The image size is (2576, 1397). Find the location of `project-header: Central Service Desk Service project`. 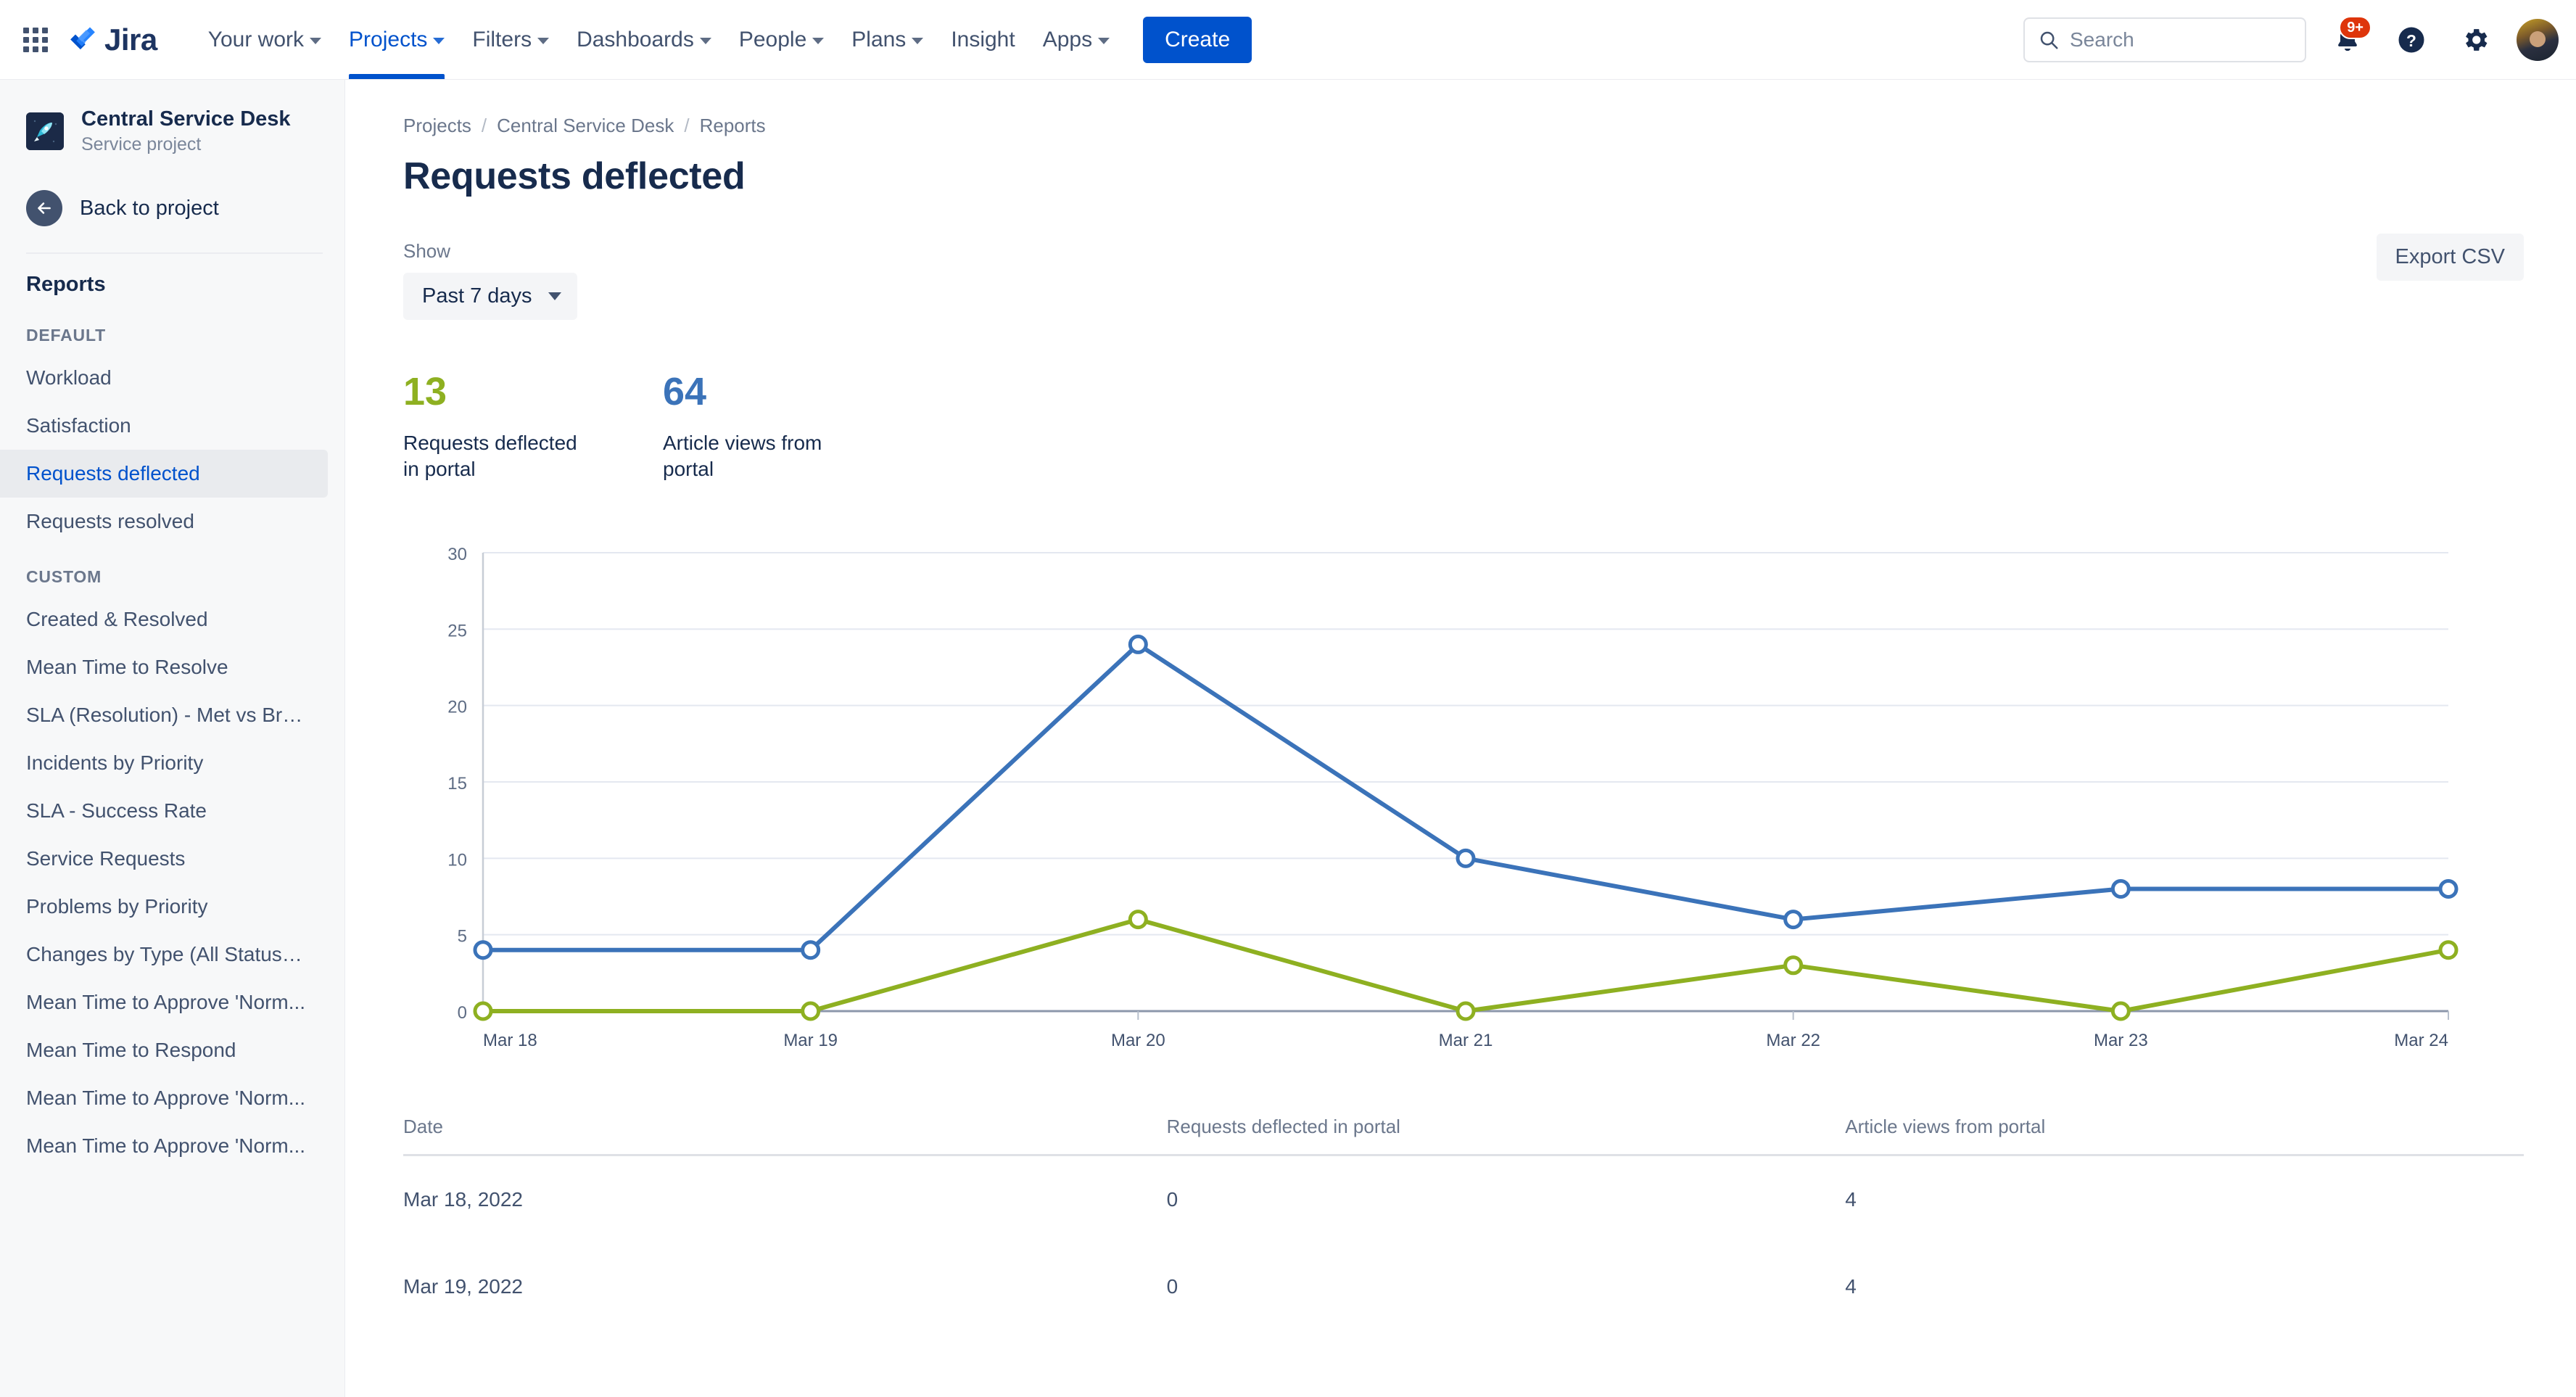

project-header: Central Service Desk Service project is located at coordinates (172, 131).